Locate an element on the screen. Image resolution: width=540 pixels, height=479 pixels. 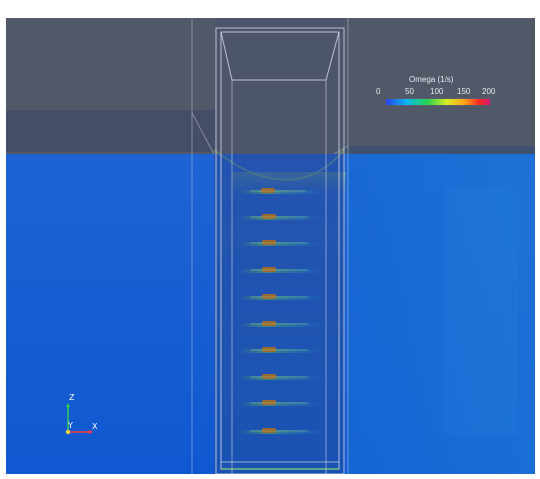
y-axis-origin is located at coordinates (68, 432).